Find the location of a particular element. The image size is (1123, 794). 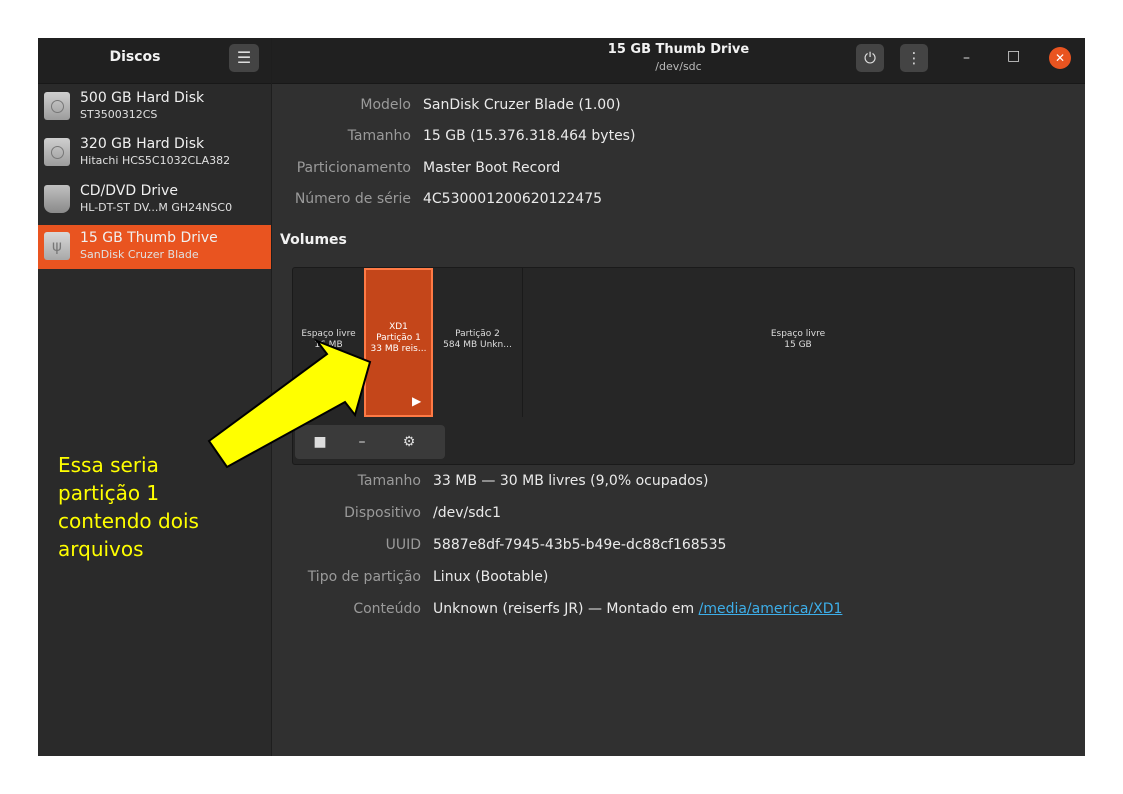

serial-label: Número de série is located at coordinates (352, 199).